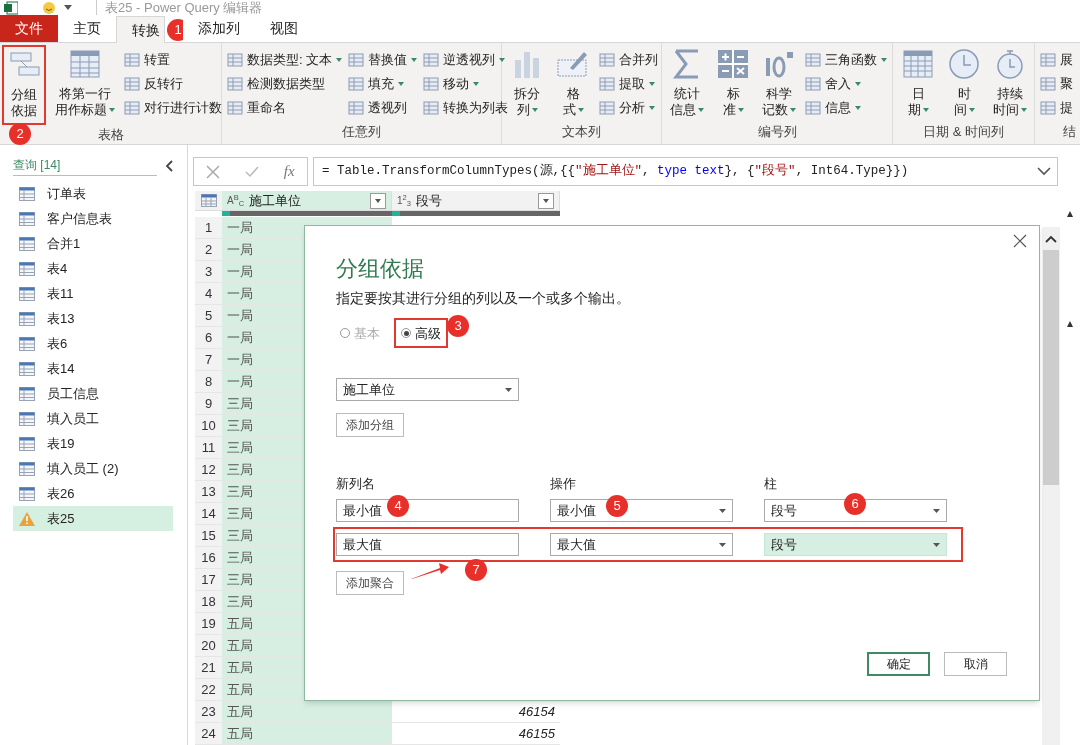 This screenshot has width=1080, height=745. Describe the element at coordinates (93, 218) in the screenshot. I see `query-item: 客户信息表` at that location.